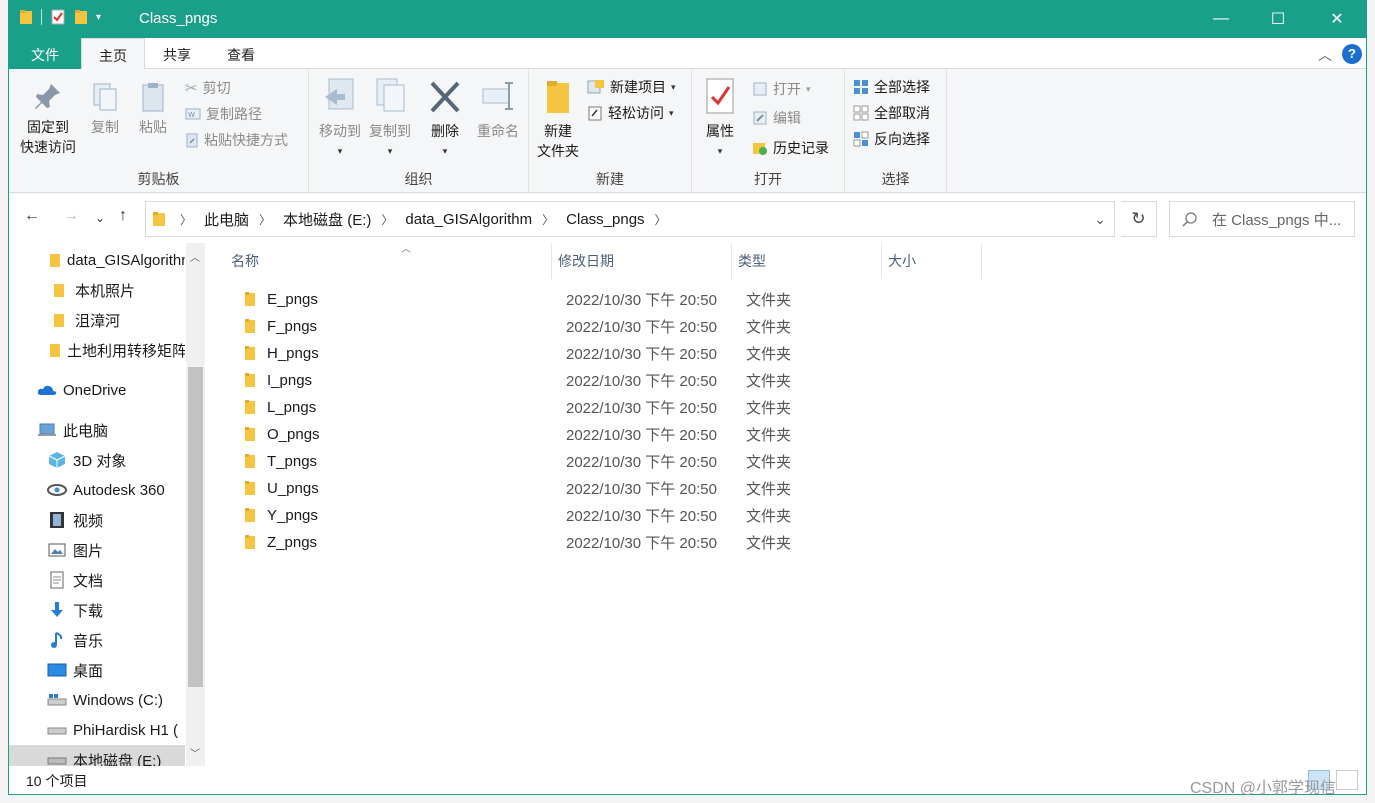 Image resolution: width=1375 pixels, height=803 pixels. Describe the element at coordinates (1325, 55) in the screenshot. I see `collapse-ribbon-icon: ︿` at that location.